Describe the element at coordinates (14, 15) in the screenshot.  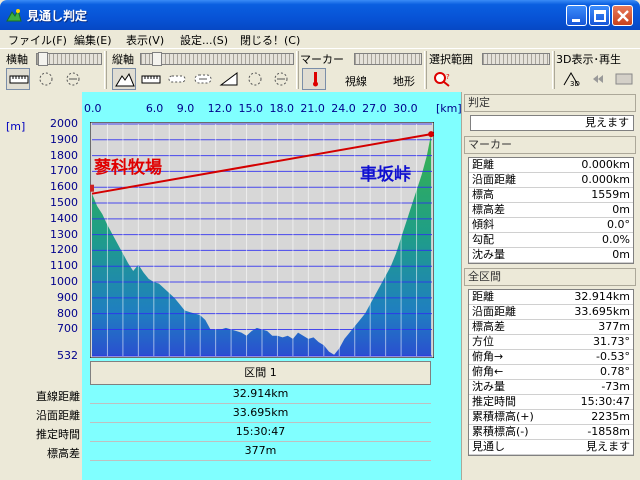
I see `app-icon` at that location.